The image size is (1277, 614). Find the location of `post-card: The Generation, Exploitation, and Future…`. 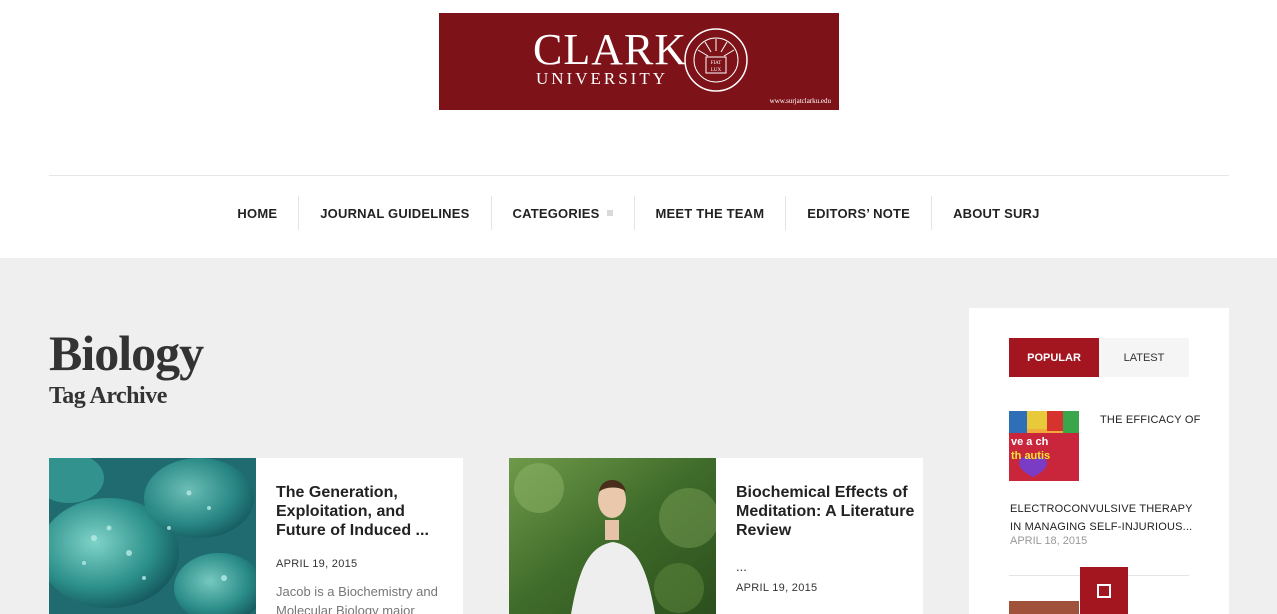

post-card: The Generation, Exploitation, and Future… is located at coordinates (256, 536).